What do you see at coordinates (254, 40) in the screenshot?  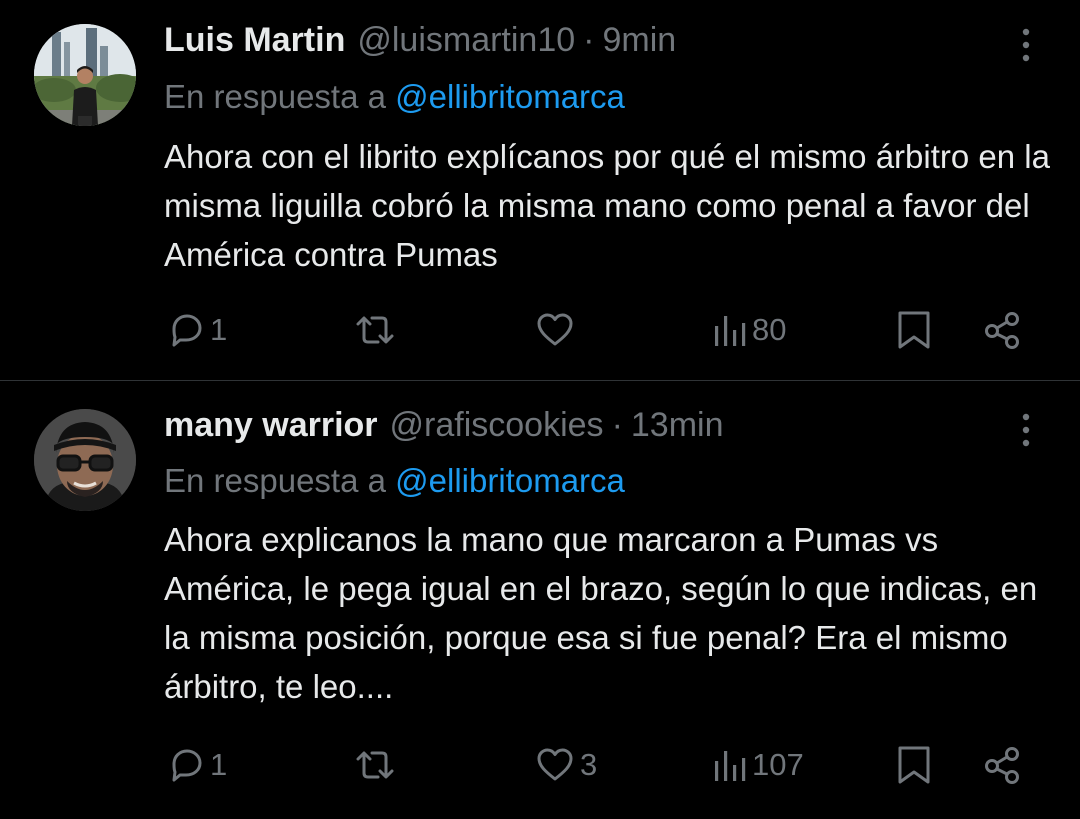 I see `display-name: Luis Martin` at bounding box center [254, 40].